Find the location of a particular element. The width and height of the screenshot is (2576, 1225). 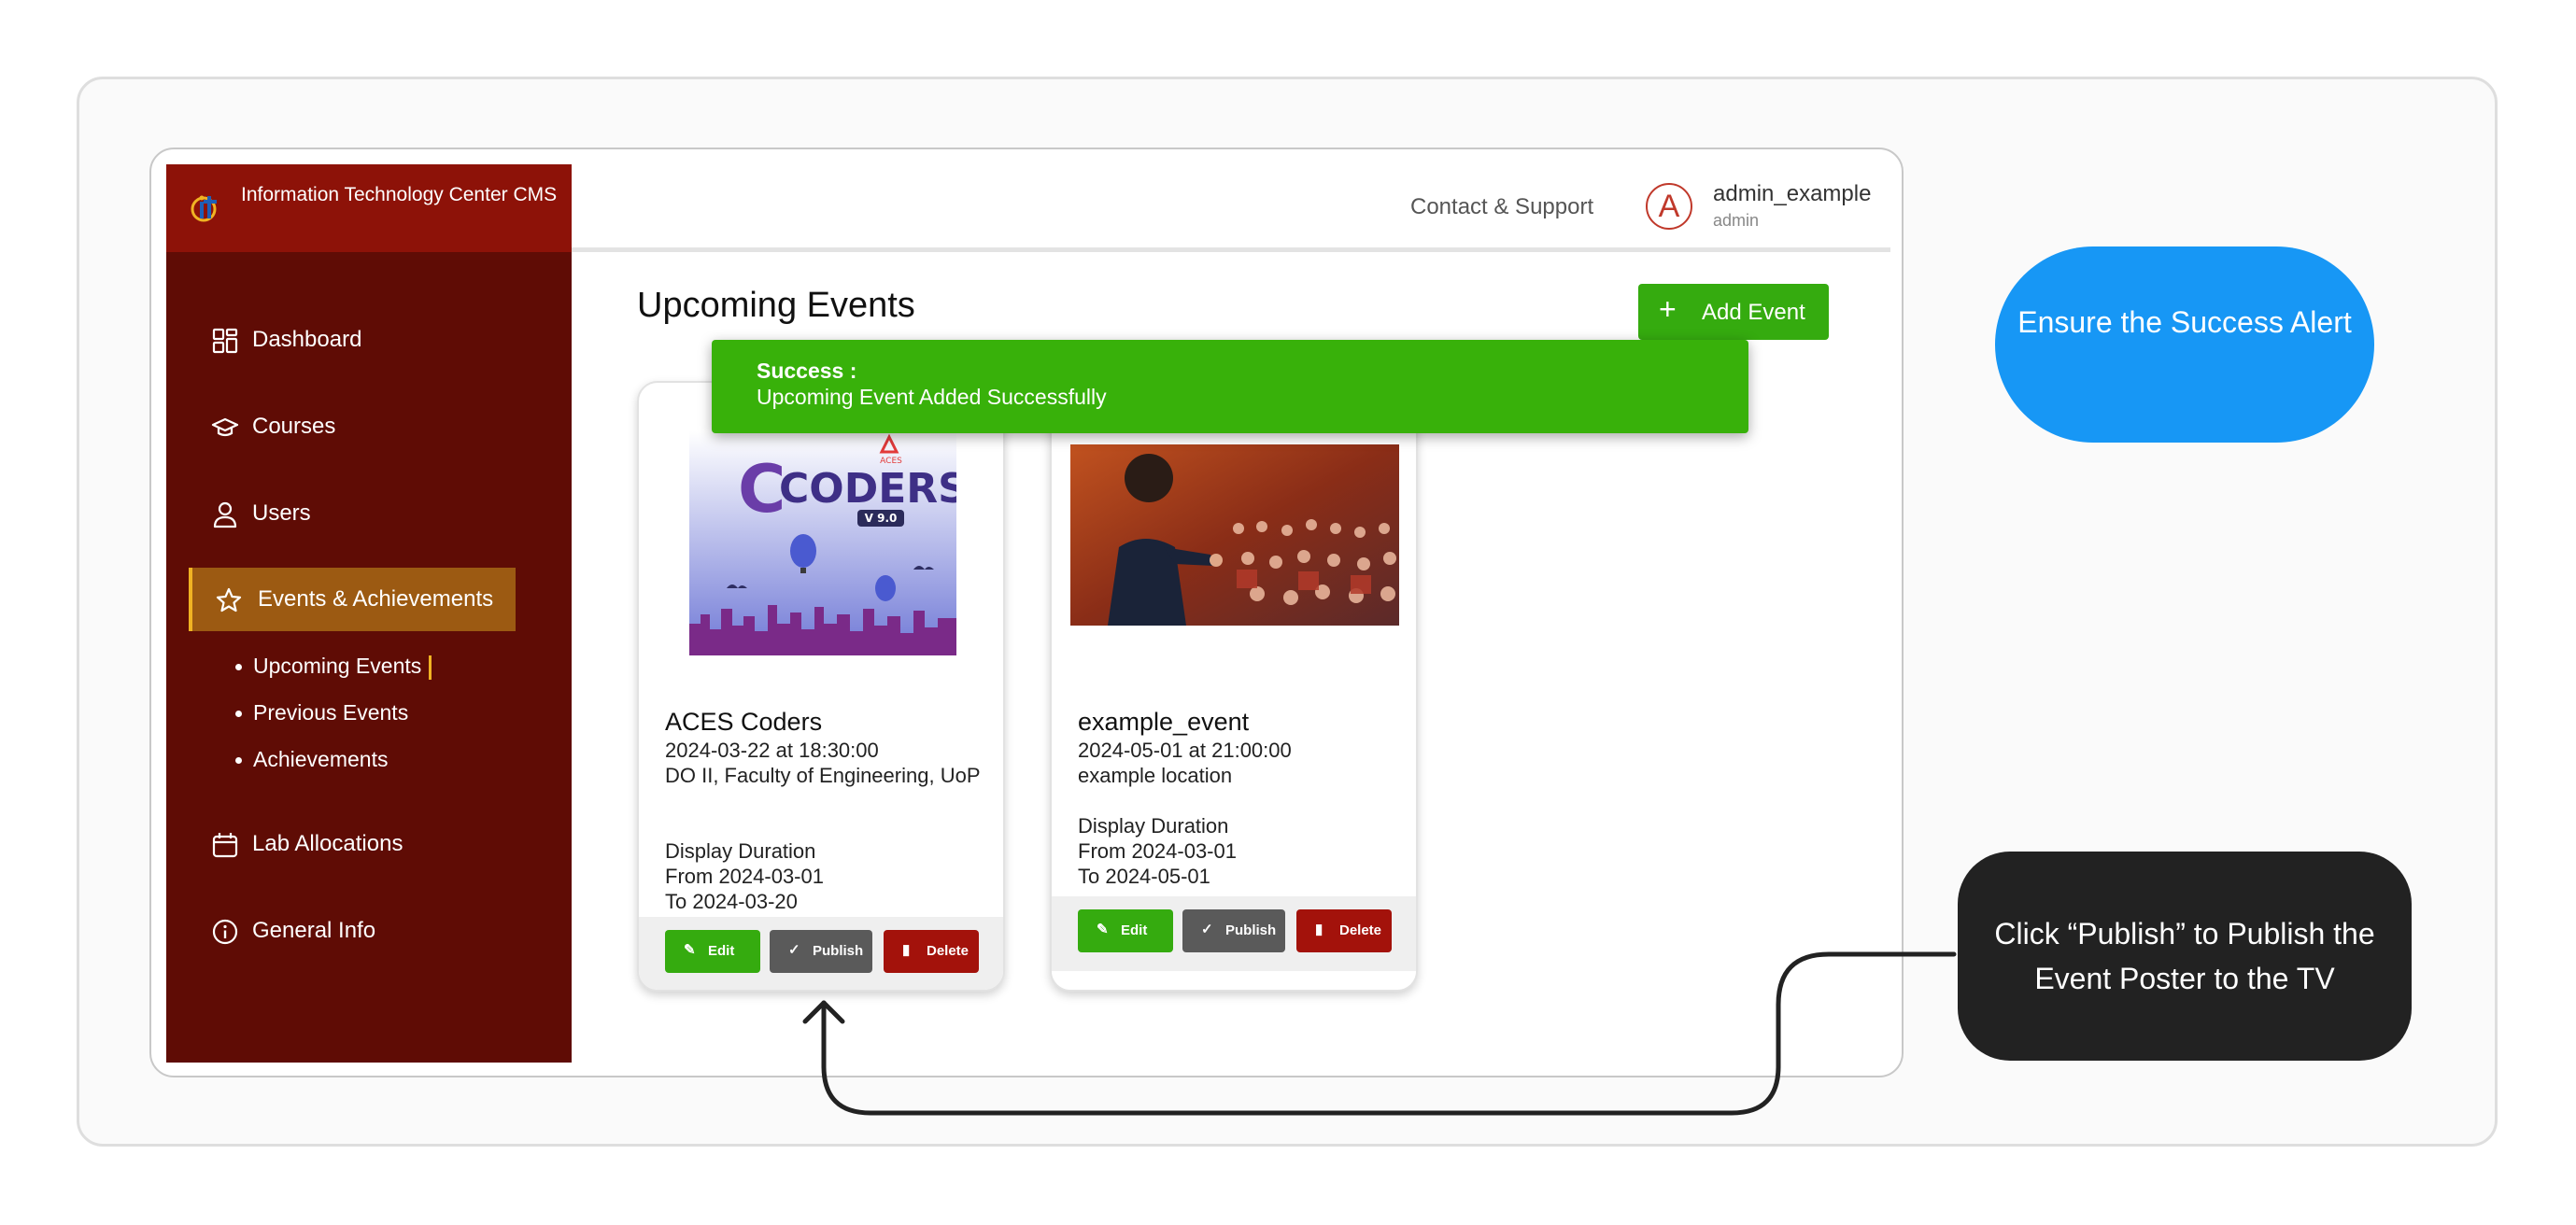

sidebar-item-events-achievements: Events & Achievements is located at coordinates (352, 599).